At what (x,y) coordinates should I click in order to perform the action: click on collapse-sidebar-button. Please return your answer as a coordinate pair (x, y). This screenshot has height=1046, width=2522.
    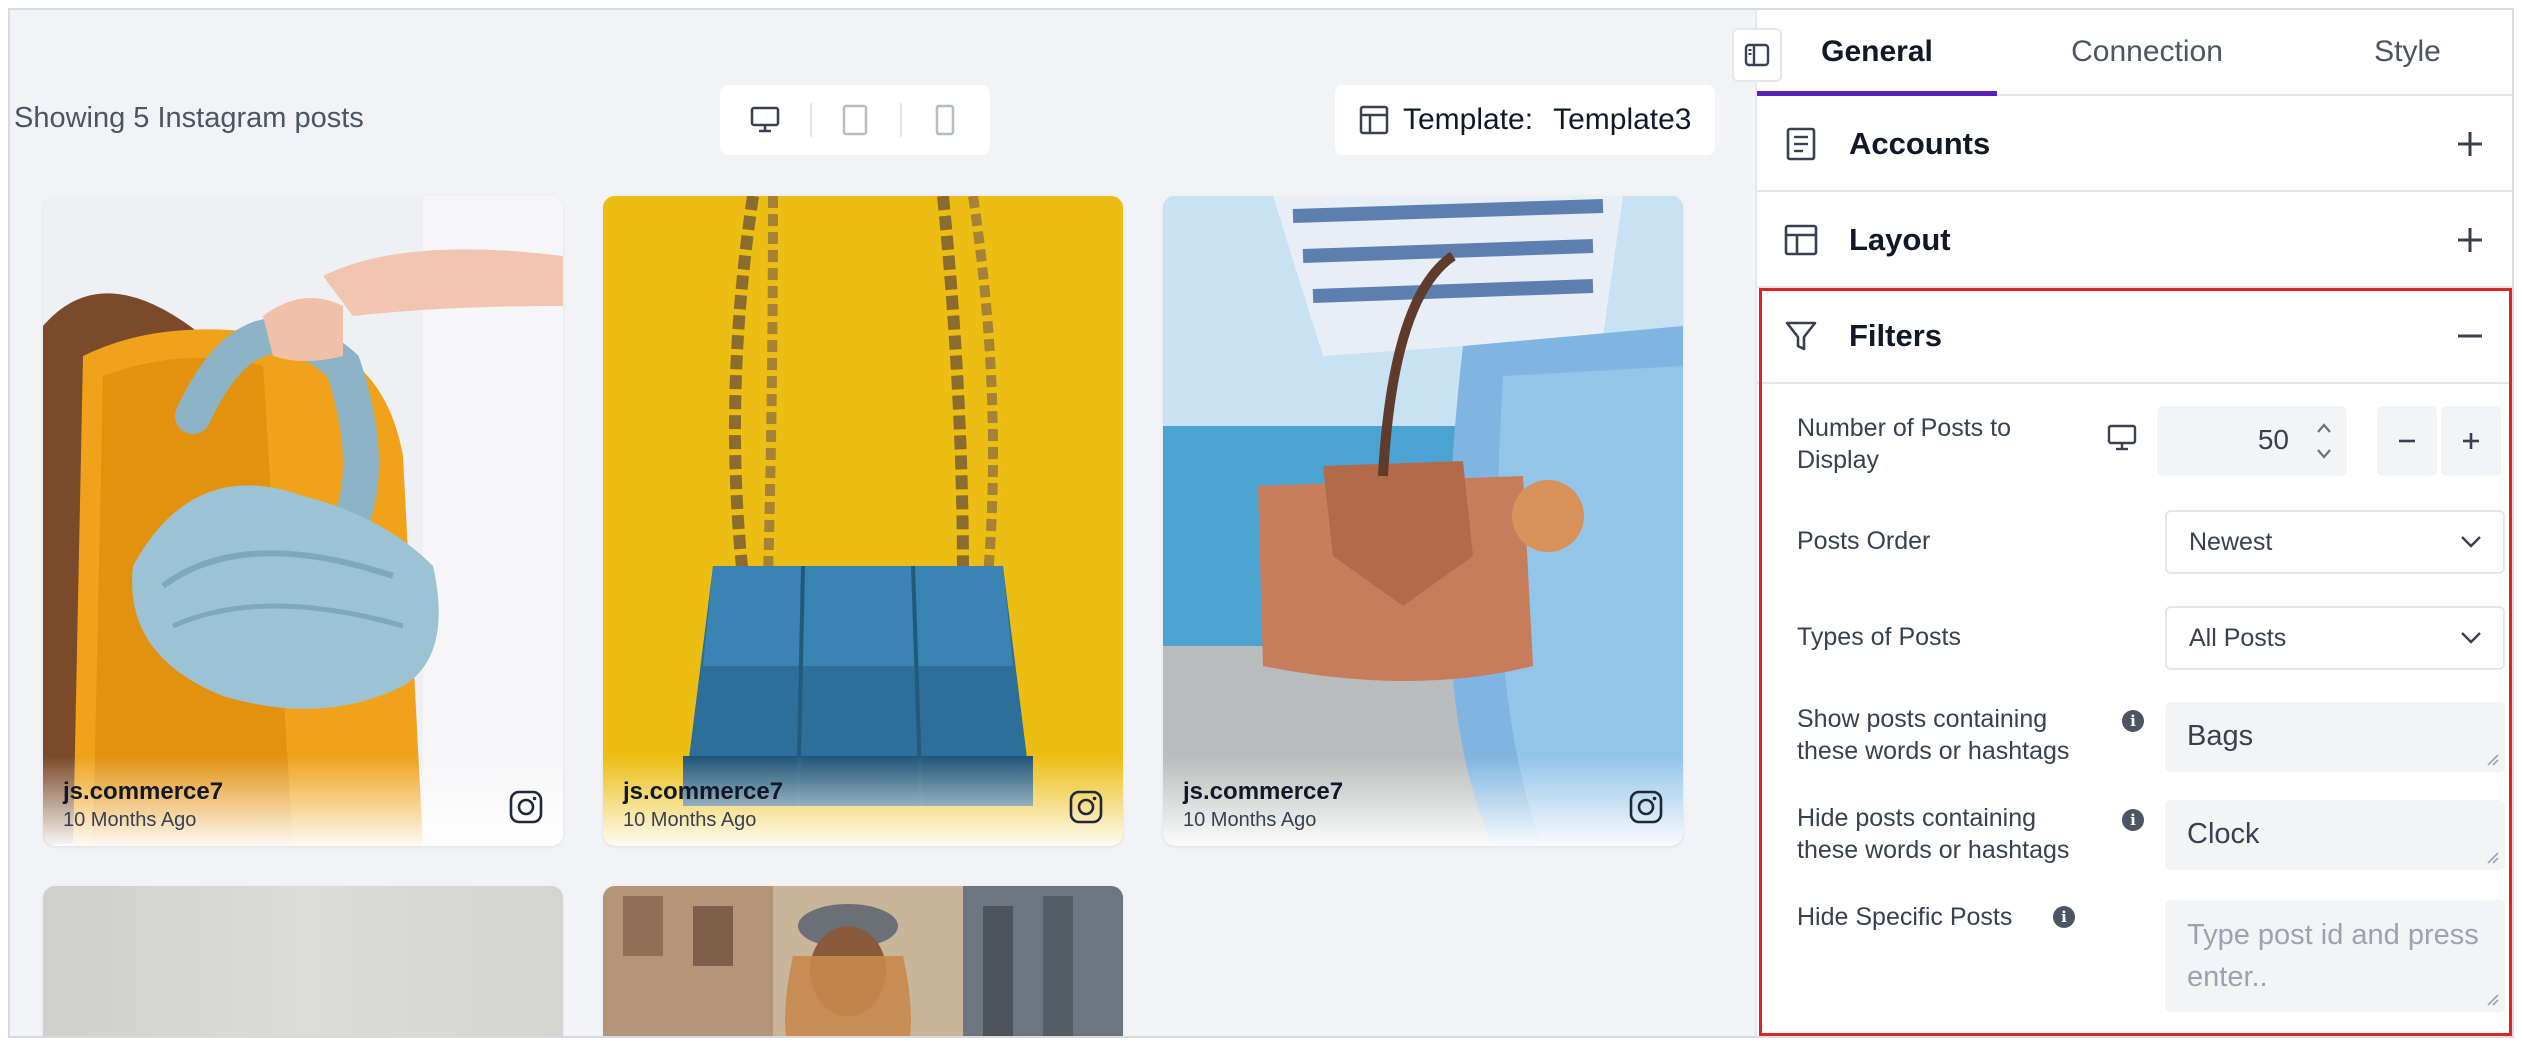
    Looking at the image, I should click on (1757, 55).